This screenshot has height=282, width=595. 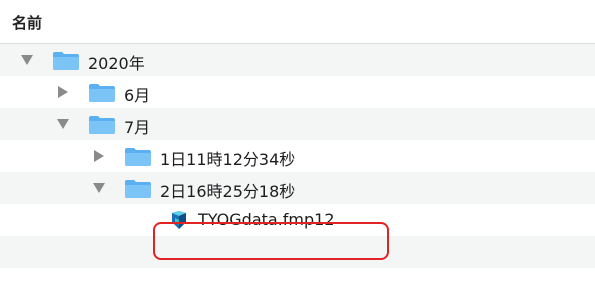 I want to click on list-item: TYOGdata.fmp12, so click(x=297, y=220).